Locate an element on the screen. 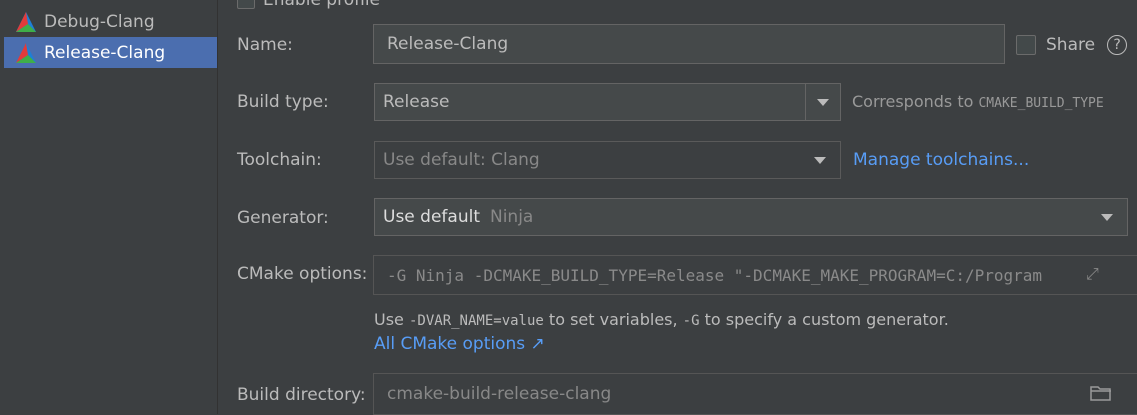 This screenshot has width=1137, height=415. hint-text: to set variables, is located at coordinates (613, 319).